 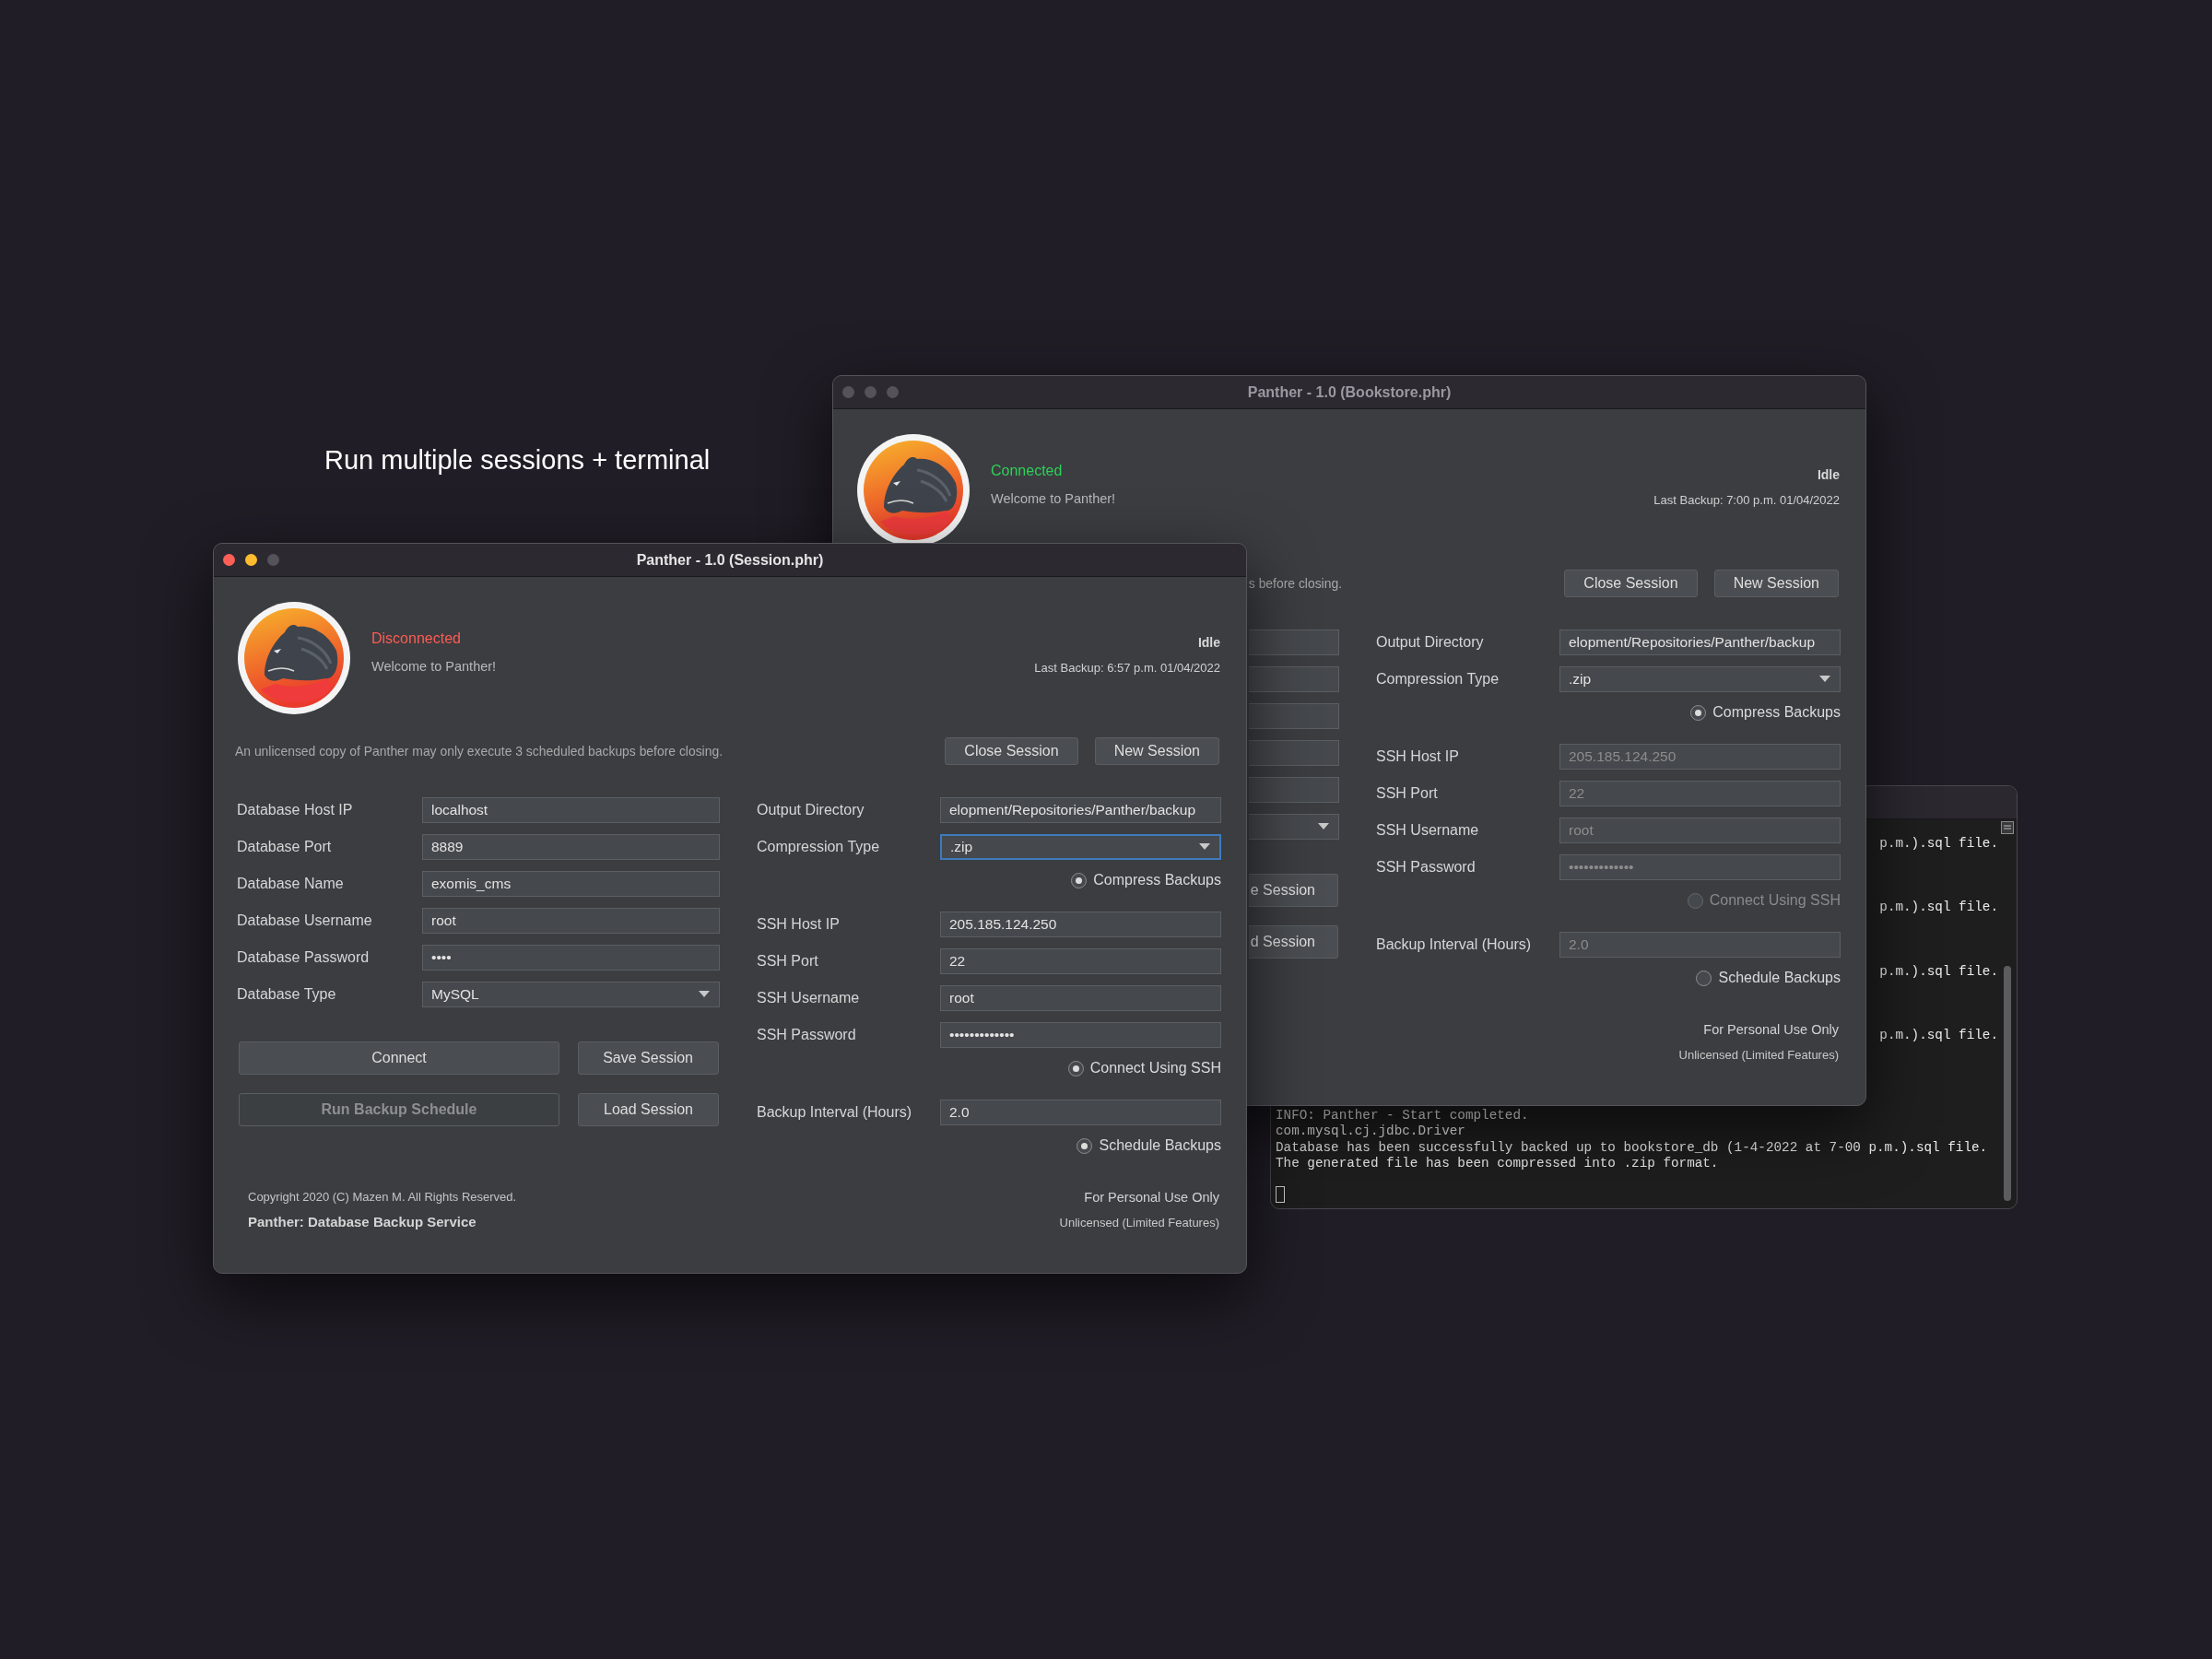 I want to click on terminal-line: Database has been successfully backed up to bookstore_db (1-4-2022 at 7-00 p.m.).sql file., so click(x=1632, y=1148).